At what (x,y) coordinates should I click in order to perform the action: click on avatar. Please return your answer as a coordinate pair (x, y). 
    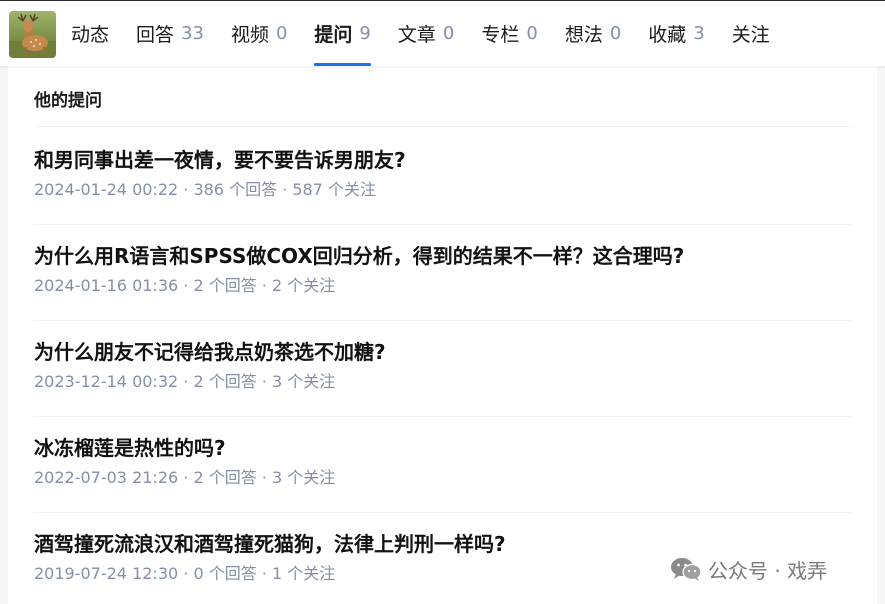
    Looking at the image, I should click on (32, 34).